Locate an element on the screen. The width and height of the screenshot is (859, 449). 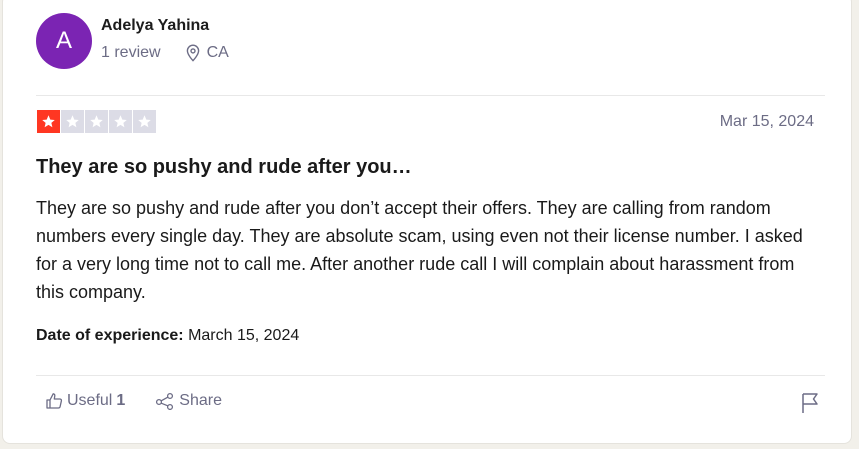
share-label: Share is located at coordinates (200, 400).